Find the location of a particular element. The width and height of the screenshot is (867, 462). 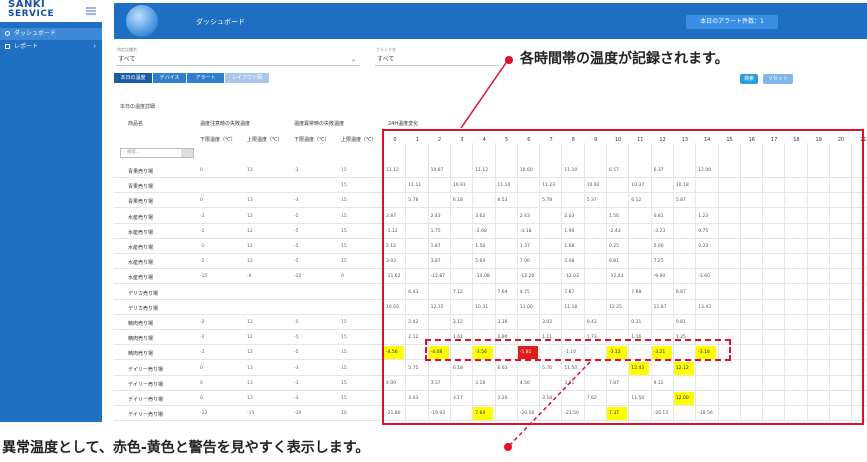

callout-dot-bottom is located at coordinates (508, 447).